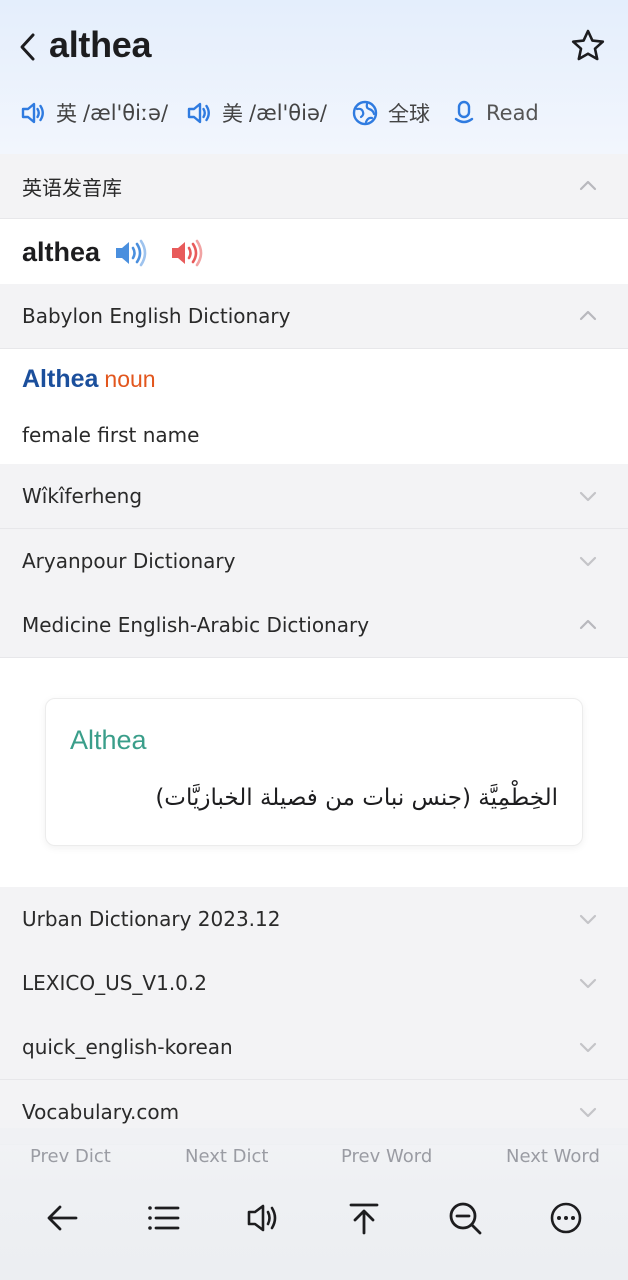 The height and width of the screenshot is (1280, 628). I want to click on list-icon, so click(163, 1218).